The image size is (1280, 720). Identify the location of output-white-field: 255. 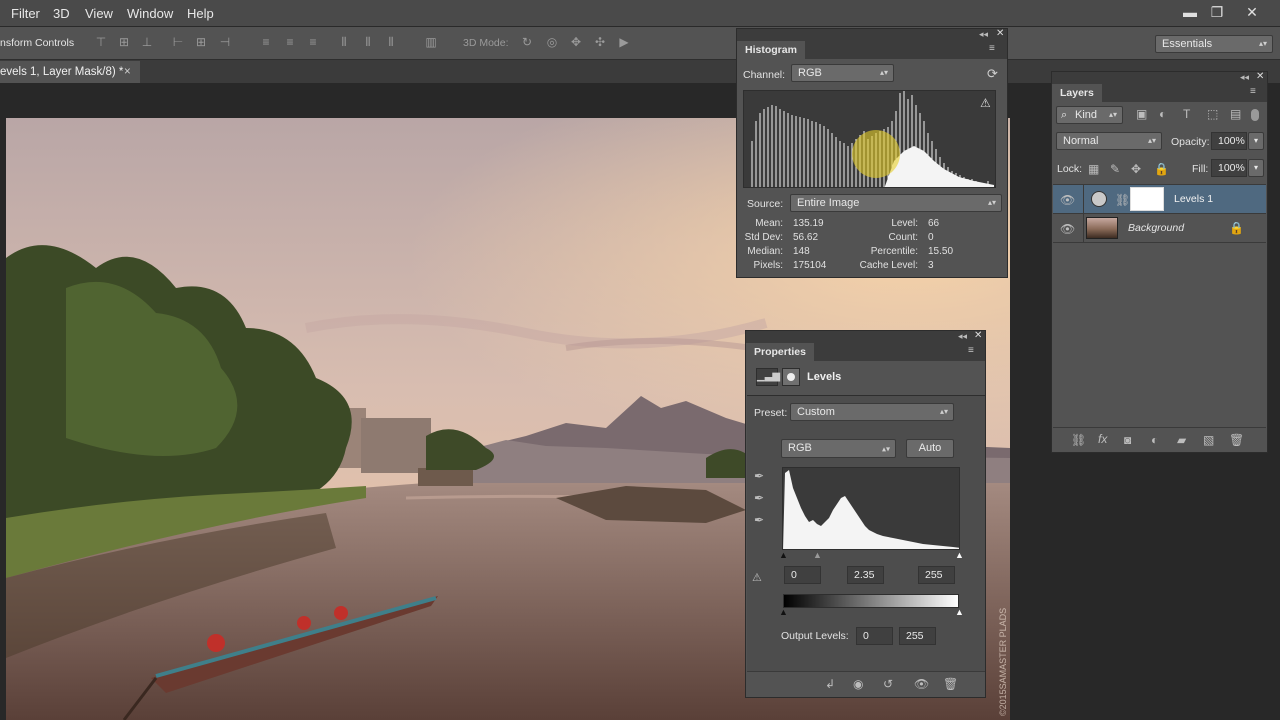
(917, 636).